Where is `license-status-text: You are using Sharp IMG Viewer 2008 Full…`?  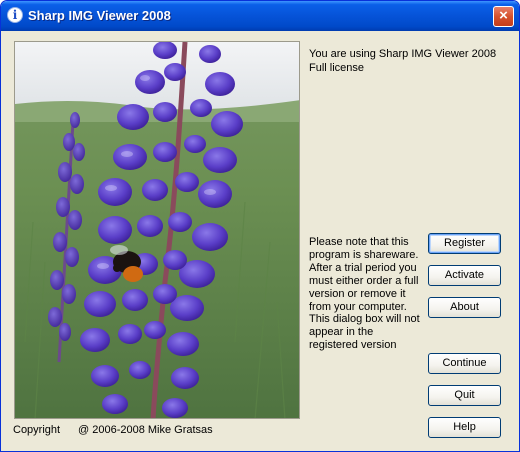 license-status-text: You are using Sharp IMG Viewer 2008 Full… is located at coordinates (403, 61).